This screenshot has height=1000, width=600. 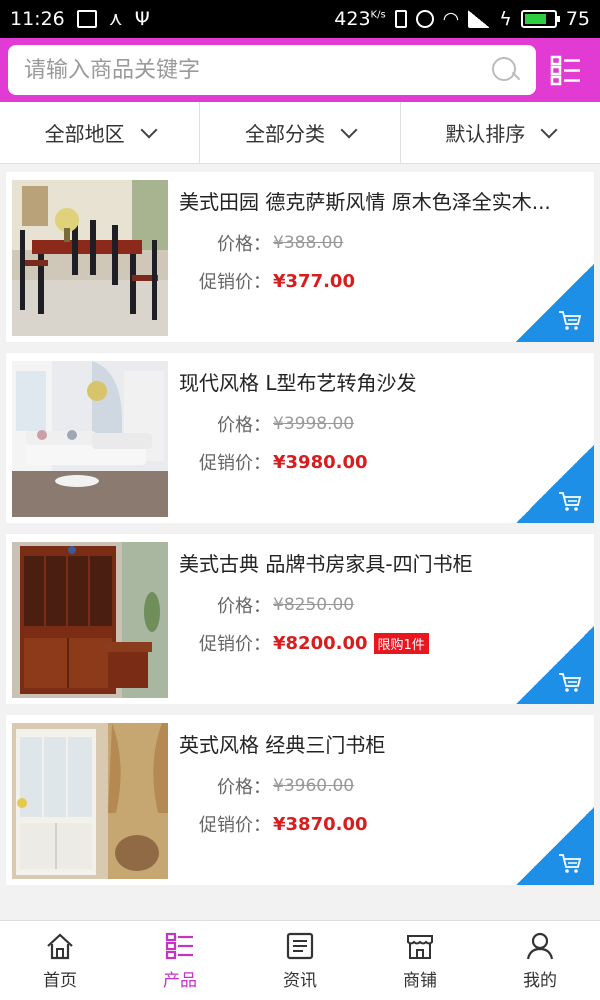 I want to click on original-price: ¥3998.00, so click(x=314, y=424).